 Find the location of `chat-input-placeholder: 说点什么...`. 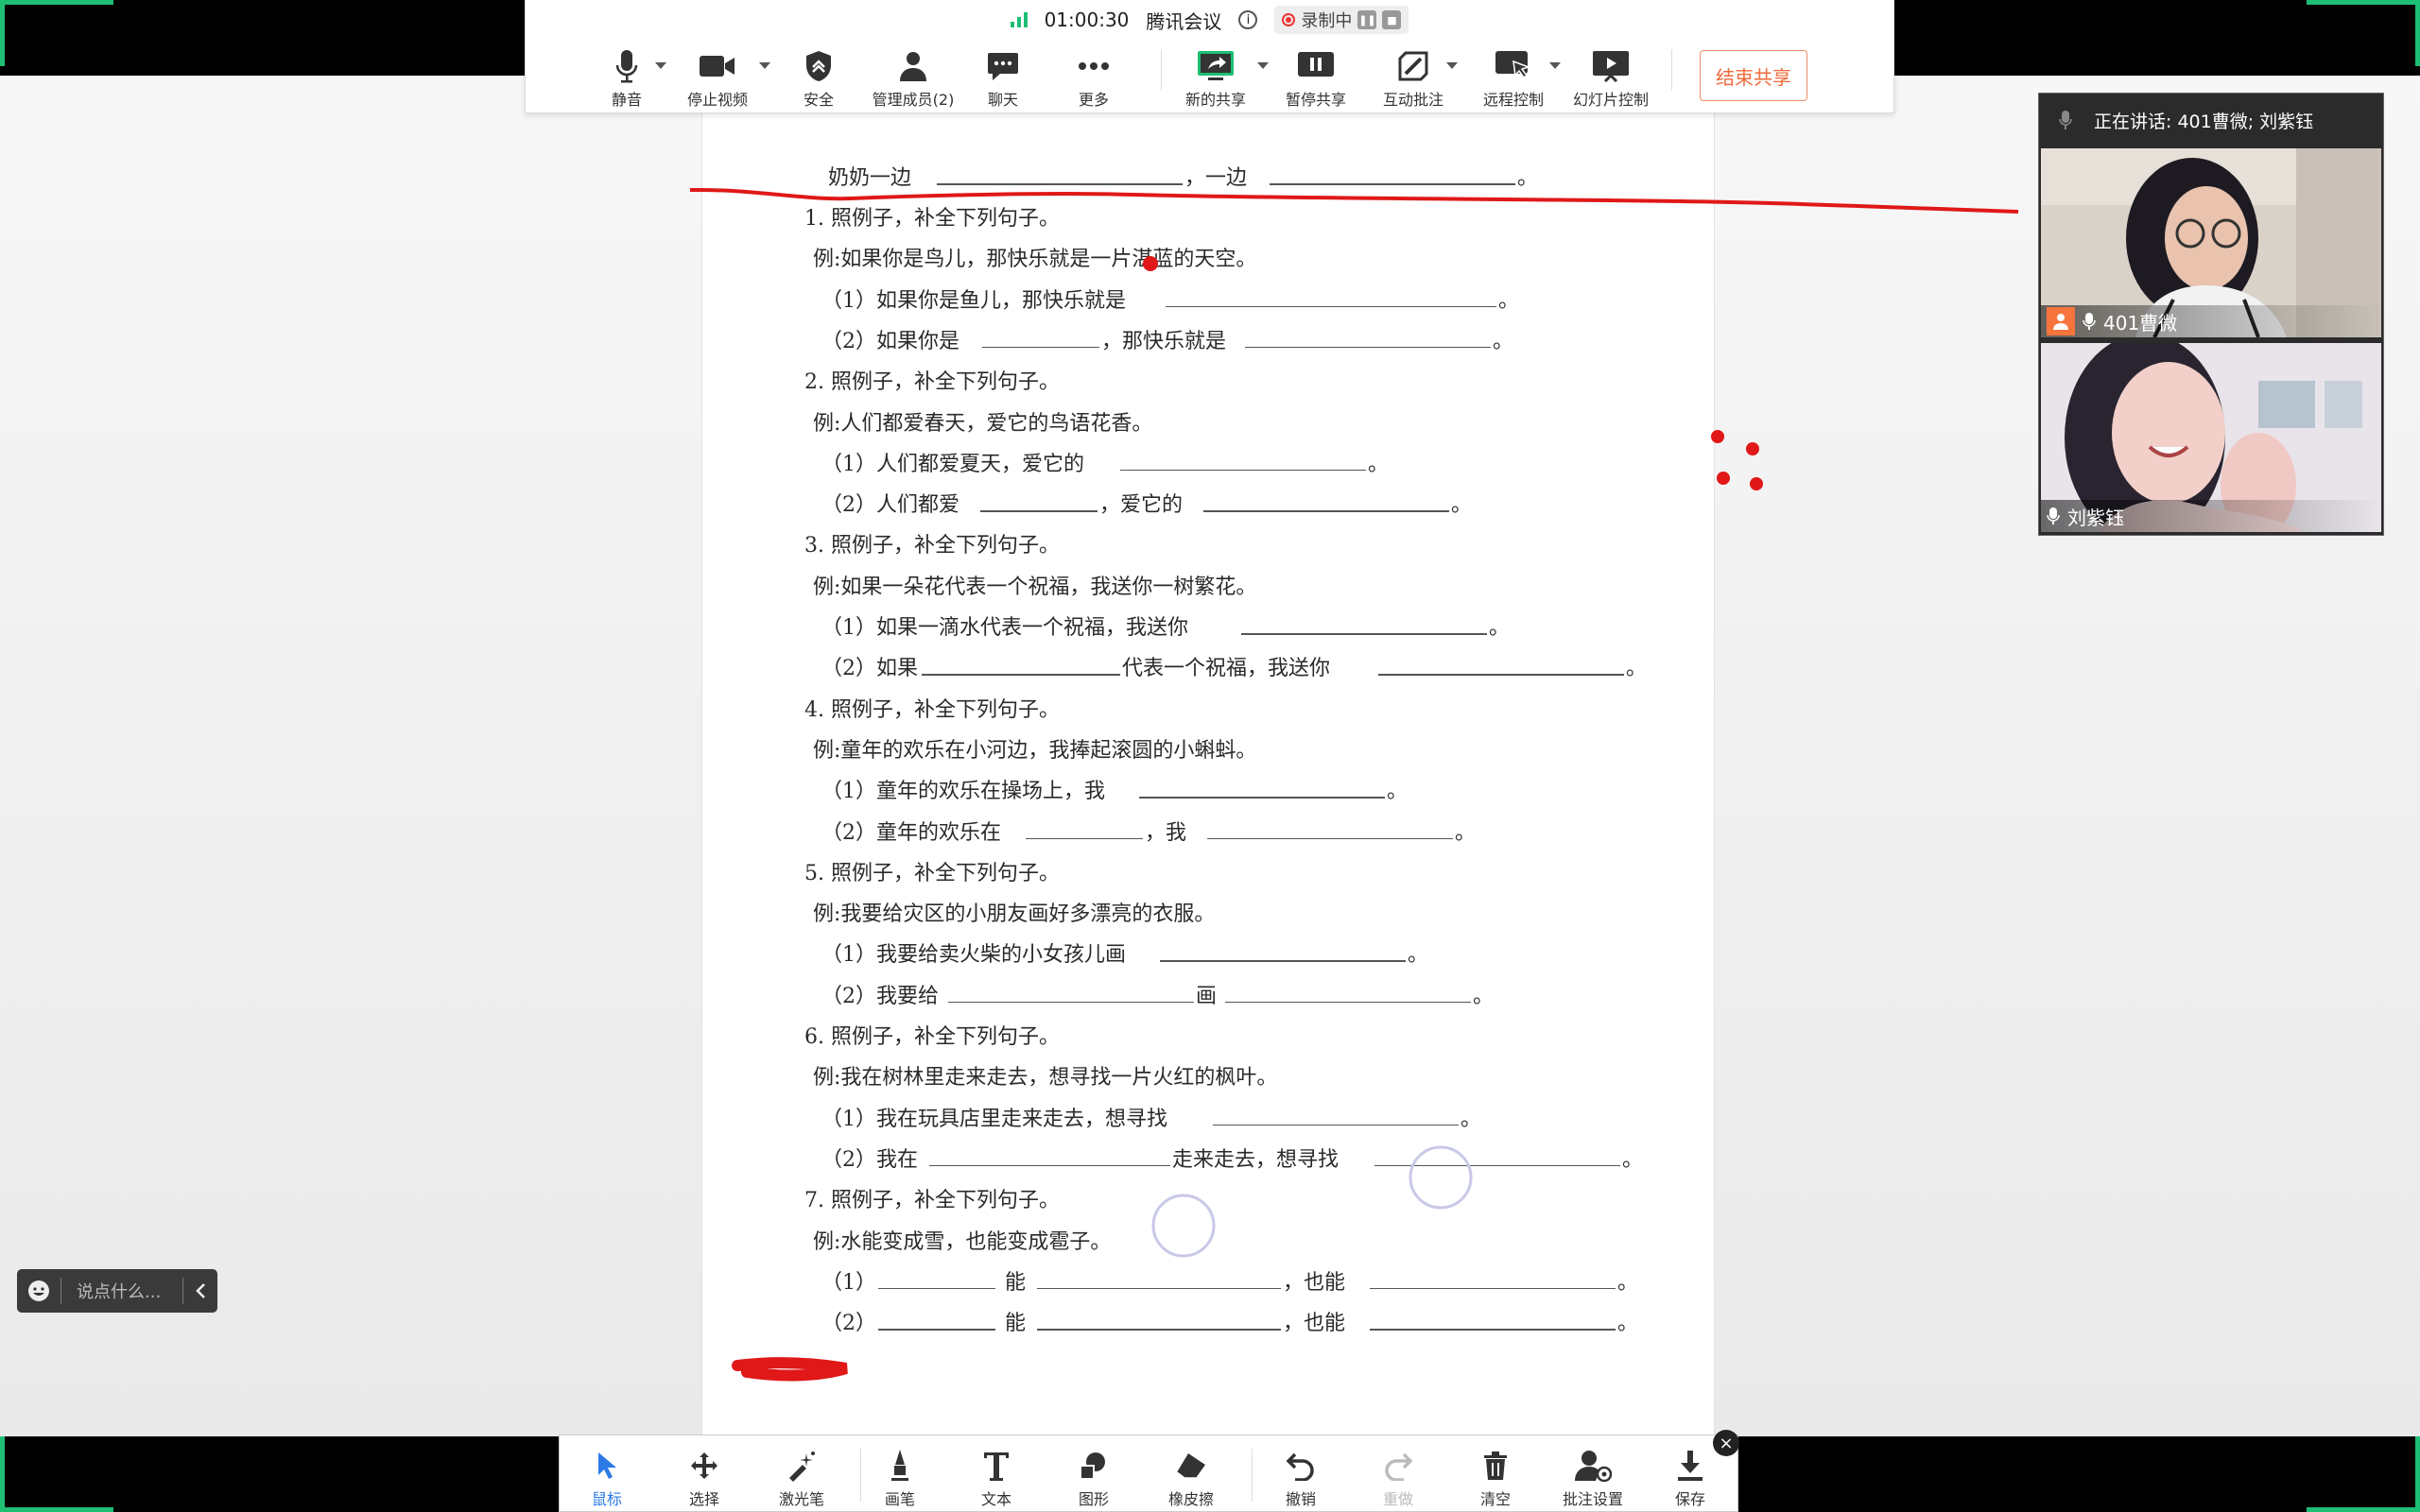

chat-input-placeholder: 说点什么... is located at coordinates (122, 1291).